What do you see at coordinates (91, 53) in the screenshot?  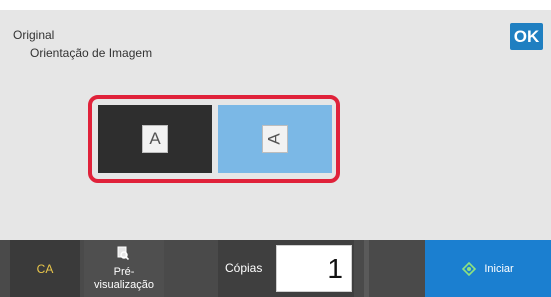 I see `page-subtitle: Orientação de Imagem` at bounding box center [91, 53].